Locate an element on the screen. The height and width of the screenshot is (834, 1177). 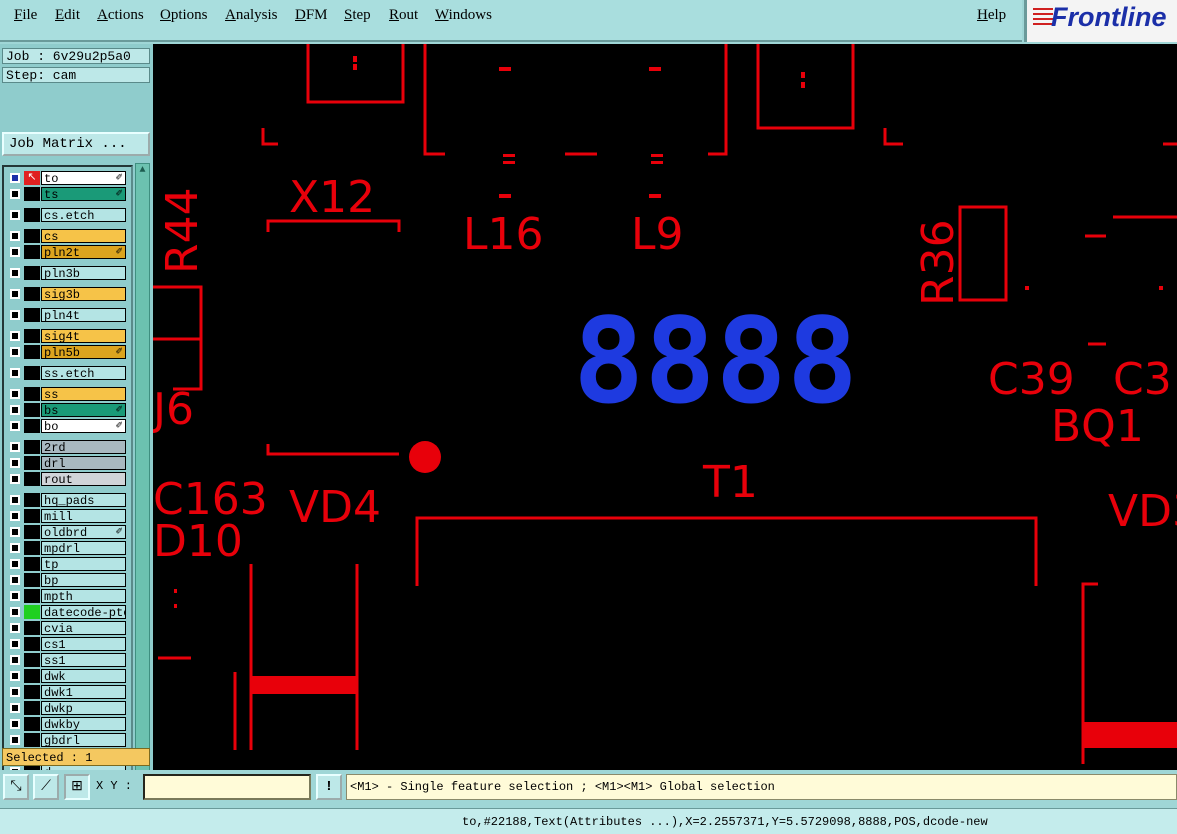
layer-row-ts: ts ✐ is located at coordinates (67, 194).